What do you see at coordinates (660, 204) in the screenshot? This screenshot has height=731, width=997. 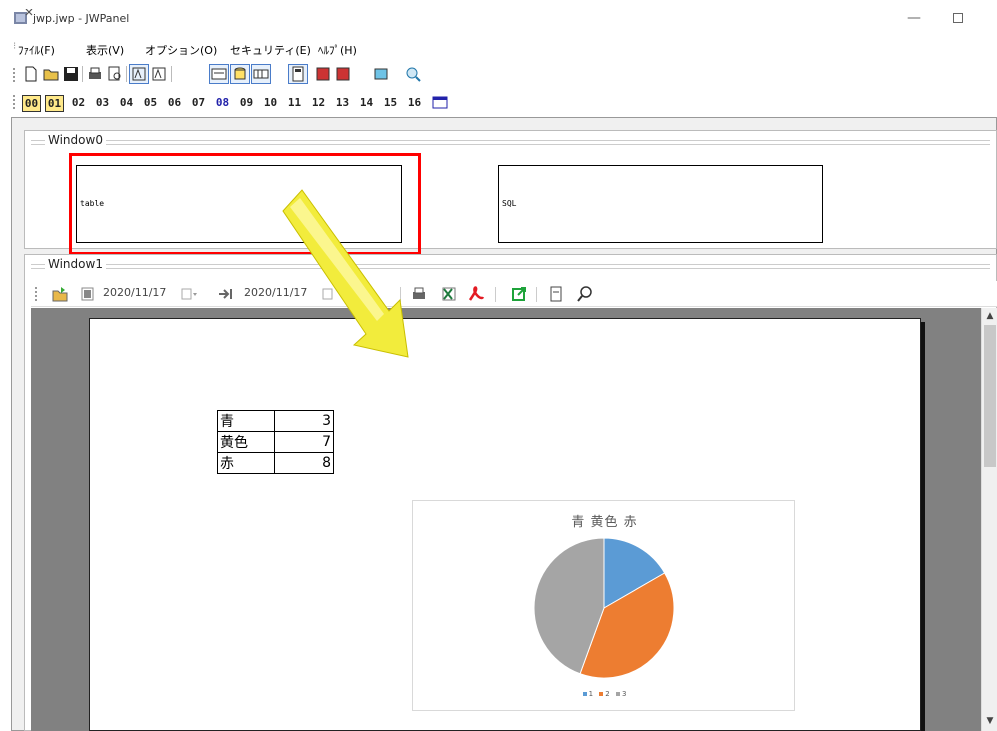 I see `sql-box: SQL` at bounding box center [660, 204].